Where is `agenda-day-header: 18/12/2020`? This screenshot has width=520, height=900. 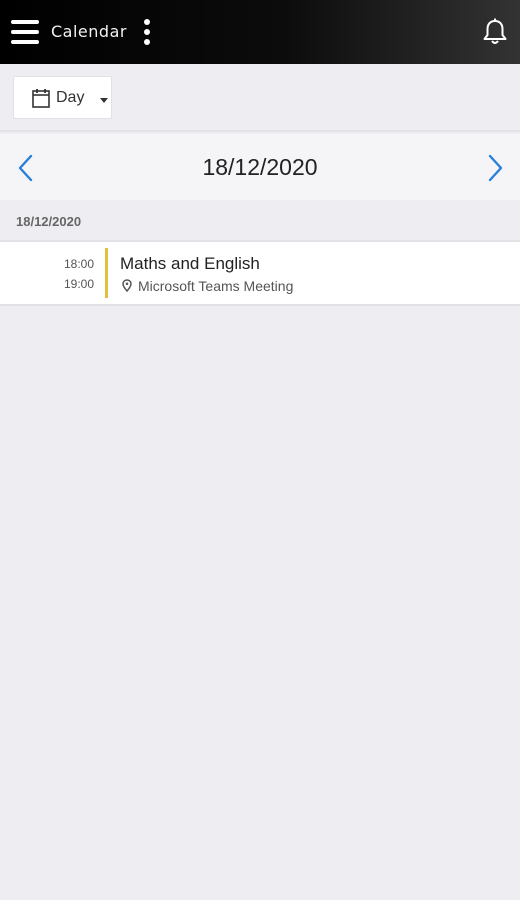
agenda-day-header: 18/12/2020 is located at coordinates (260, 220).